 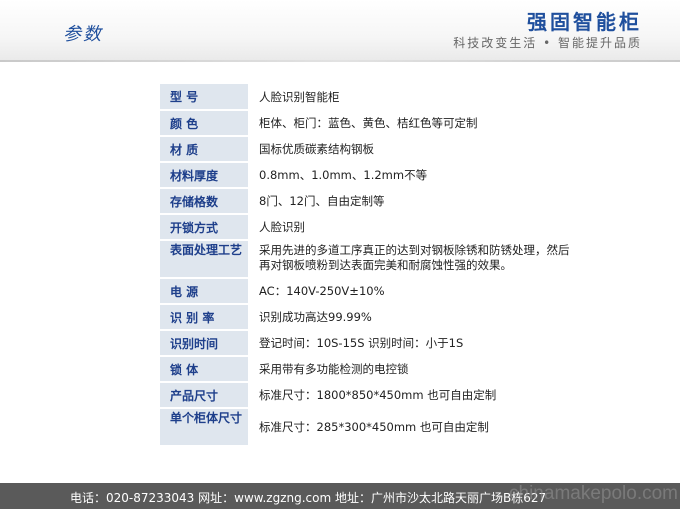 I want to click on spec-row-power: 电 源 AC：140V-250V±10%, so click(x=367, y=291).